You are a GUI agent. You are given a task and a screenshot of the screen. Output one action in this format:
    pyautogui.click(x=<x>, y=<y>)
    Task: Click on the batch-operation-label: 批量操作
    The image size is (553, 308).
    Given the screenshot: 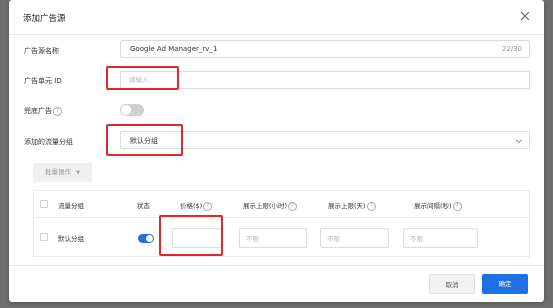 What is the action you would take?
    pyautogui.click(x=58, y=172)
    